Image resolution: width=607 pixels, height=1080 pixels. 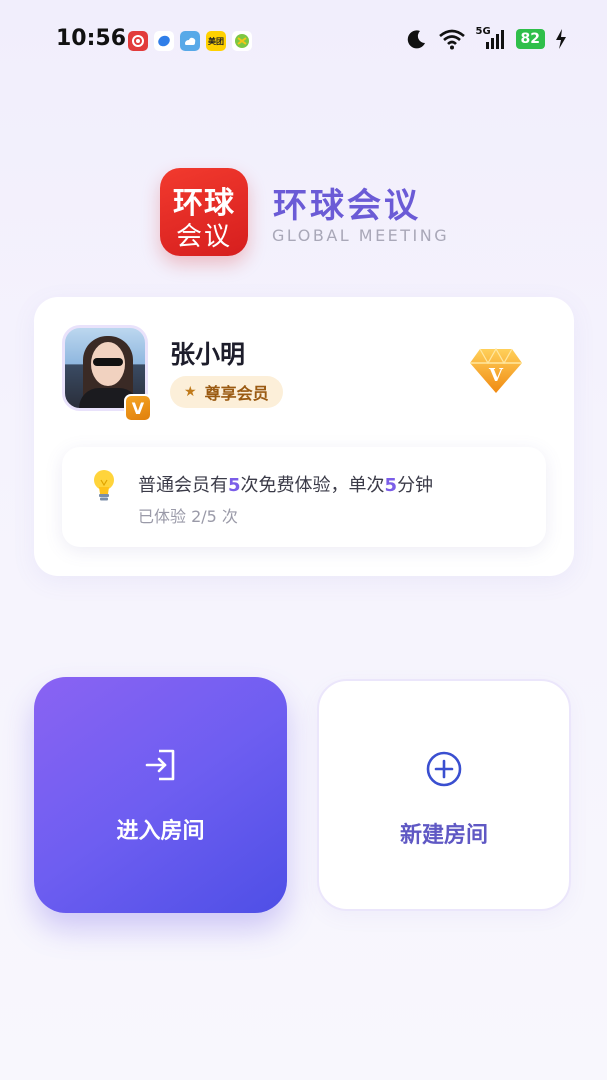 What do you see at coordinates (208, 354) in the screenshot?
I see `user-name: 张小明` at bounding box center [208, 354].